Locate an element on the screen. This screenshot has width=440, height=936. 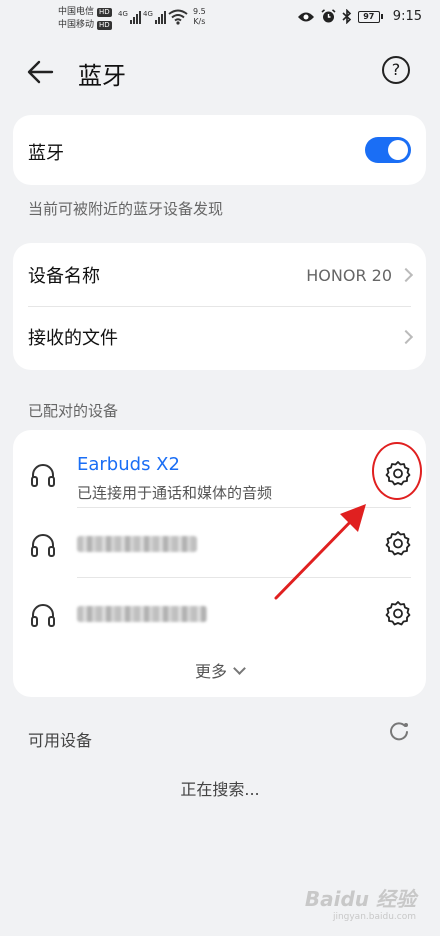
device-name-value: HONOR 20 is located at coordinates (349, 275).